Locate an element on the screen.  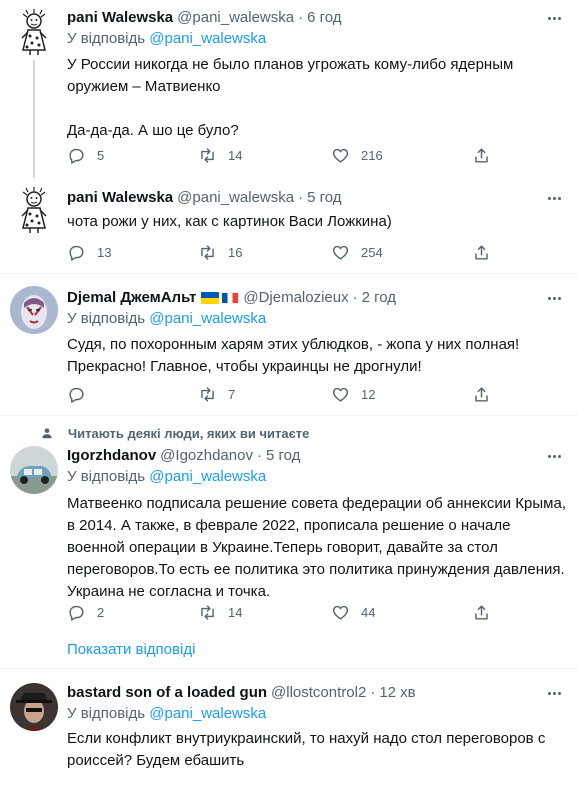
retweet-count: 16 is located at coordinates (235, 252).